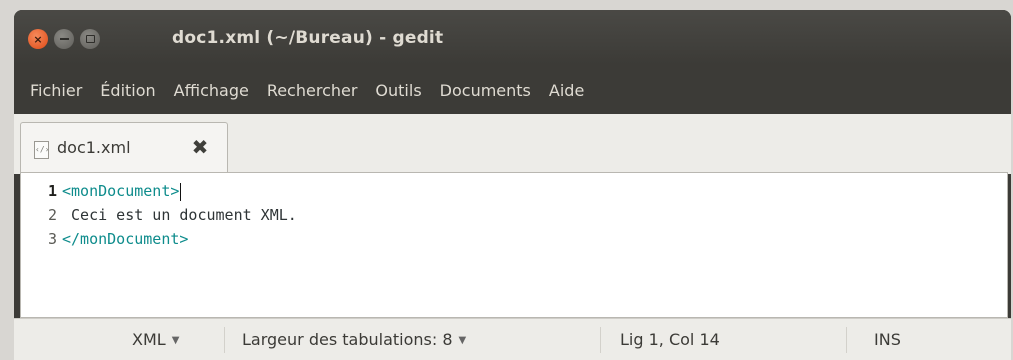 Image resolution: width=1013 pixels, height=360 pixels. I want to click on window-title: doc1.xml (~/Bureau) - gedit, so click(308, 38).